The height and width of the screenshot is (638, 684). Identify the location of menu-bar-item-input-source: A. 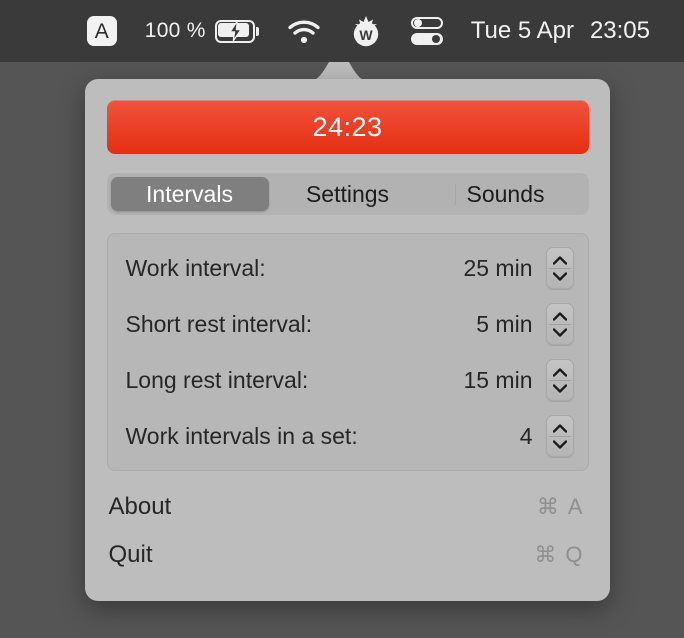
(102, 31).